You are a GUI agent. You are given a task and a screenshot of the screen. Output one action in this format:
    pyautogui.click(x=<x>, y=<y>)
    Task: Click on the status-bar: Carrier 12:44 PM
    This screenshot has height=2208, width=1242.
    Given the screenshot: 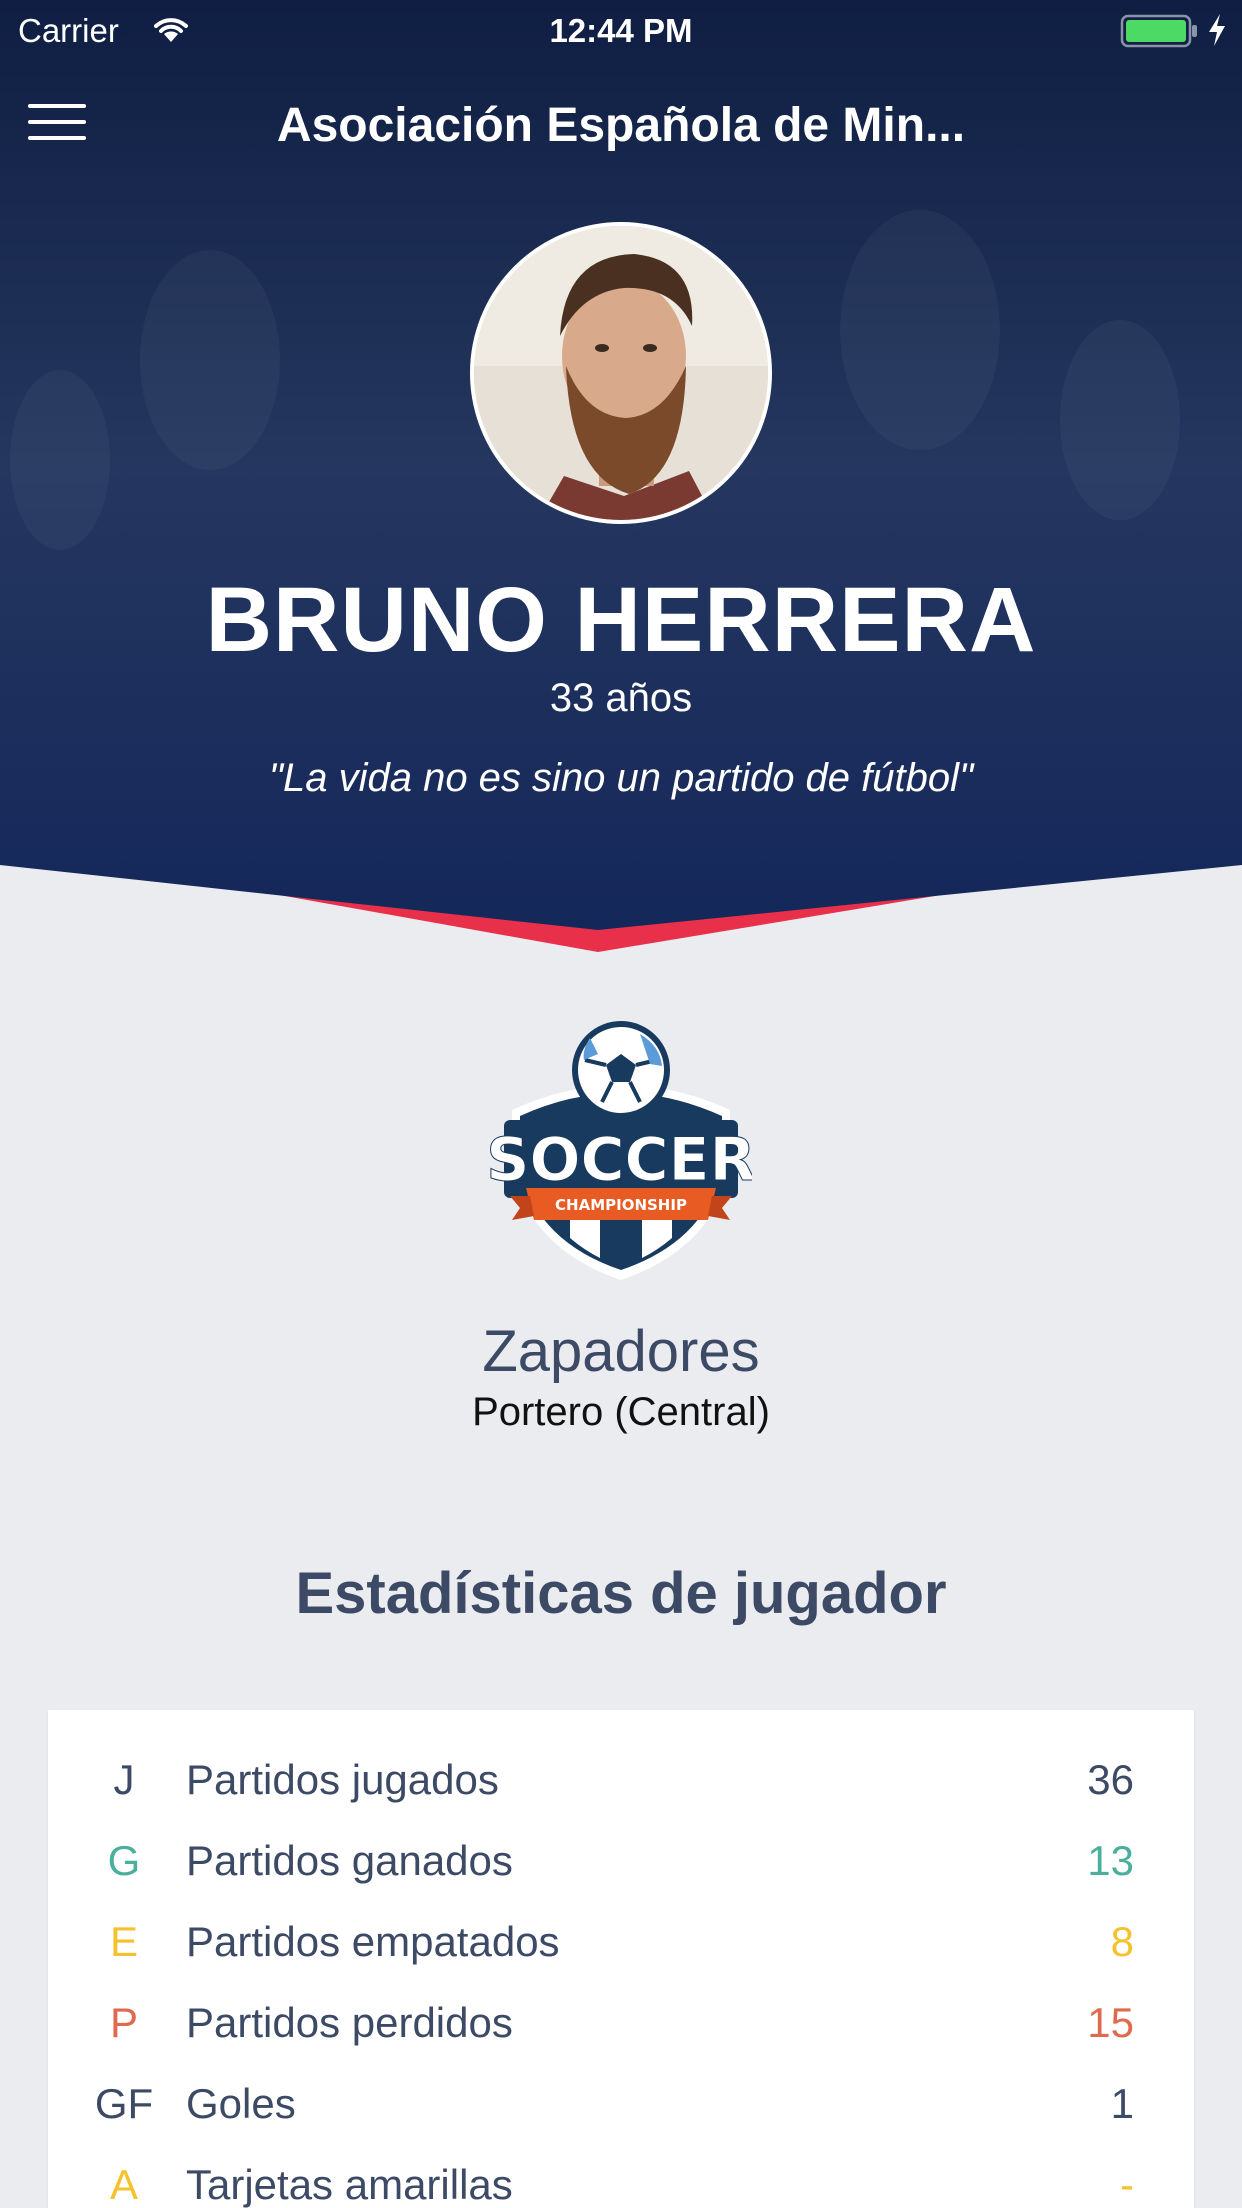 What is the action you would take?
    pyautogui.click(x=621, y=31)
    